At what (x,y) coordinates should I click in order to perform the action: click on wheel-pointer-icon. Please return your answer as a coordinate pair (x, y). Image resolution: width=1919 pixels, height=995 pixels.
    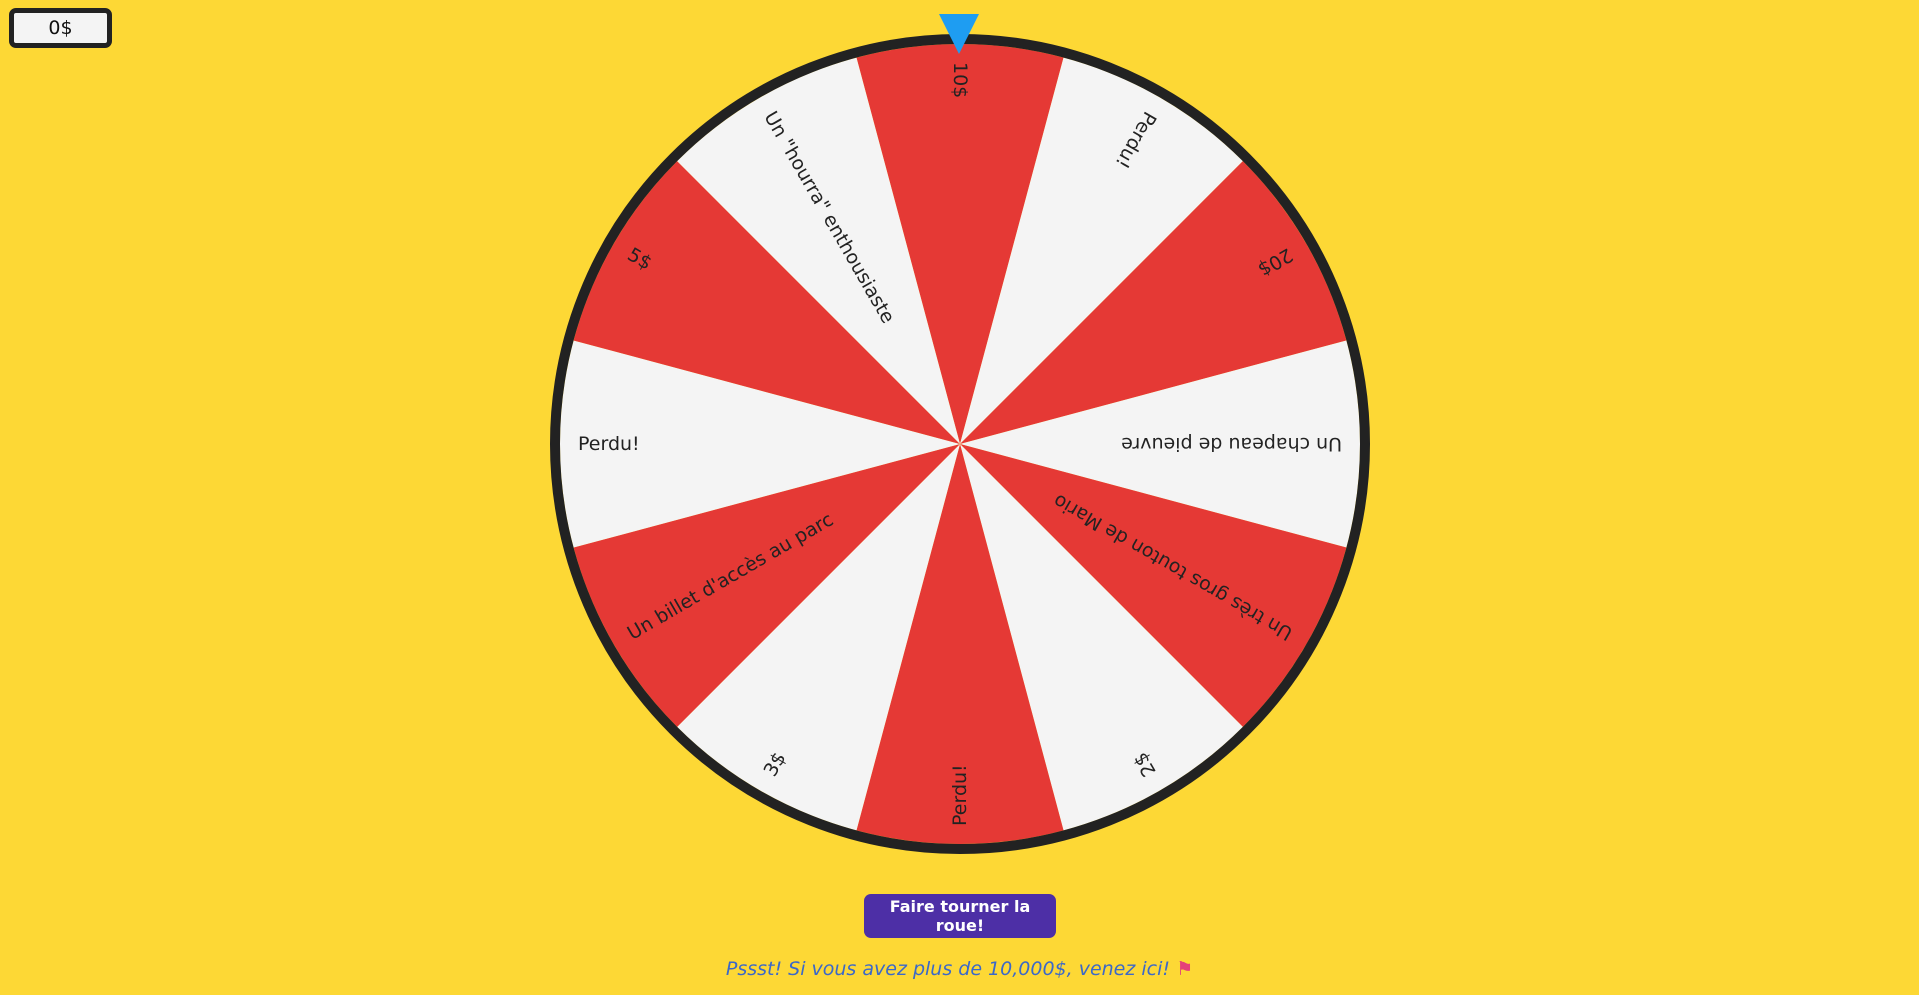
    Looking at the image, I should click on (959, 34).